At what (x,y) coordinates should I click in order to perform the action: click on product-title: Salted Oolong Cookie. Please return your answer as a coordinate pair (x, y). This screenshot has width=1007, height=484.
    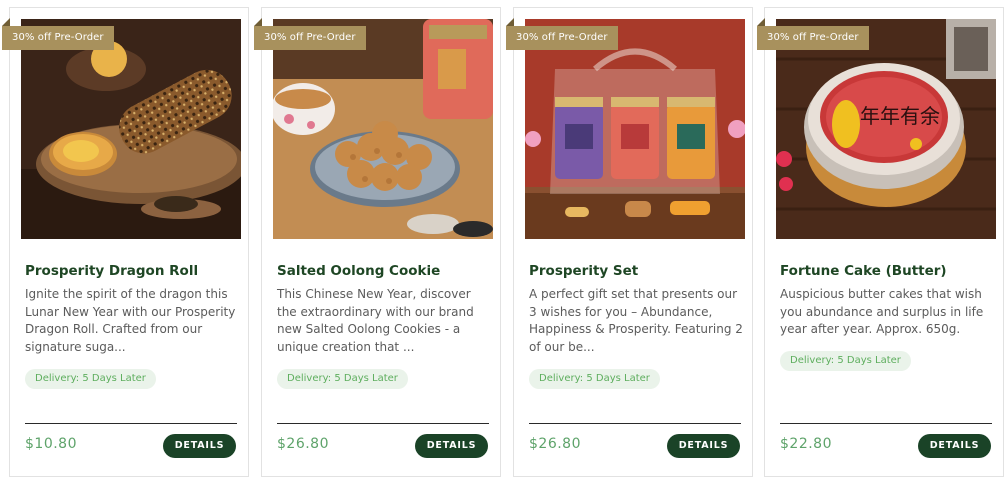
    Looking at the image, I should click on (384, 271).